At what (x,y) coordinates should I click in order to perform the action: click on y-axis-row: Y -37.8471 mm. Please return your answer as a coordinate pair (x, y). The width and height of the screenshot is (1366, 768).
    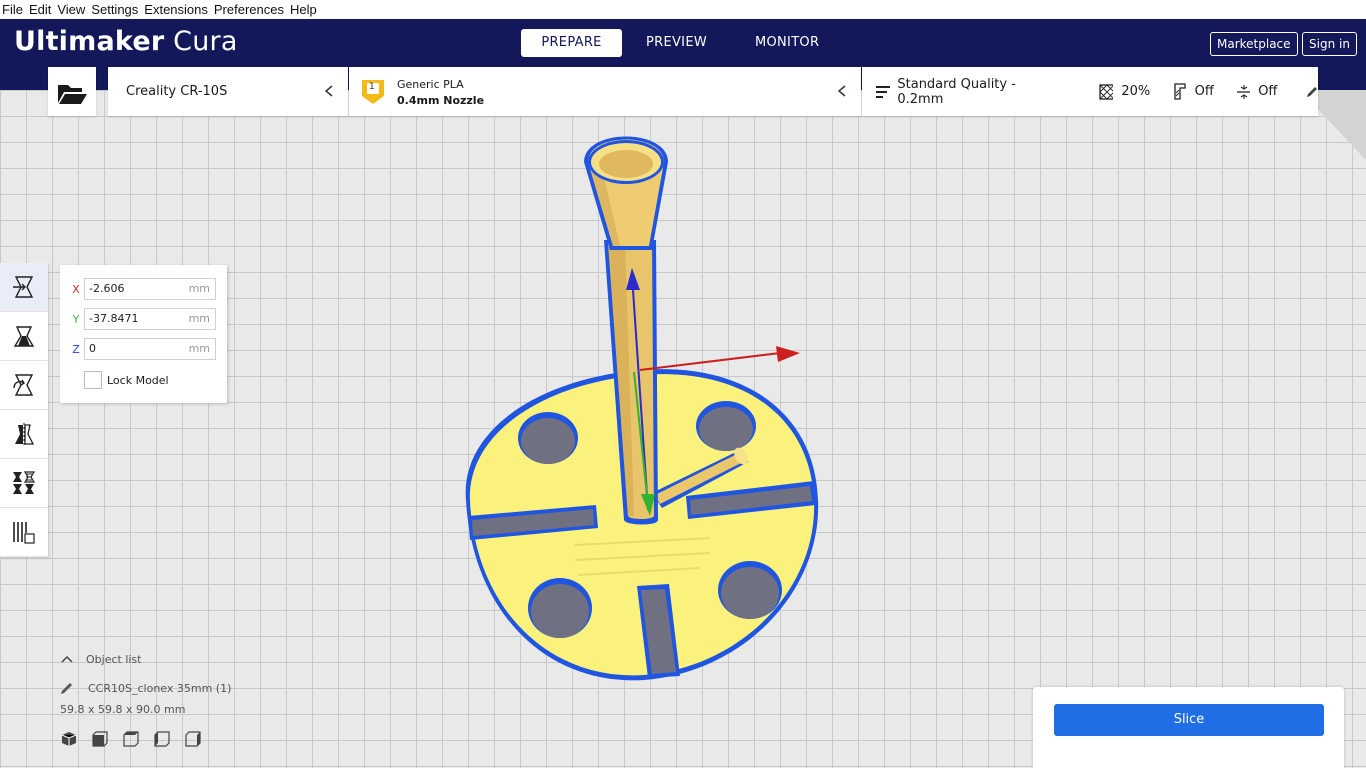
    Looking at the image, I should click on (138, 319).